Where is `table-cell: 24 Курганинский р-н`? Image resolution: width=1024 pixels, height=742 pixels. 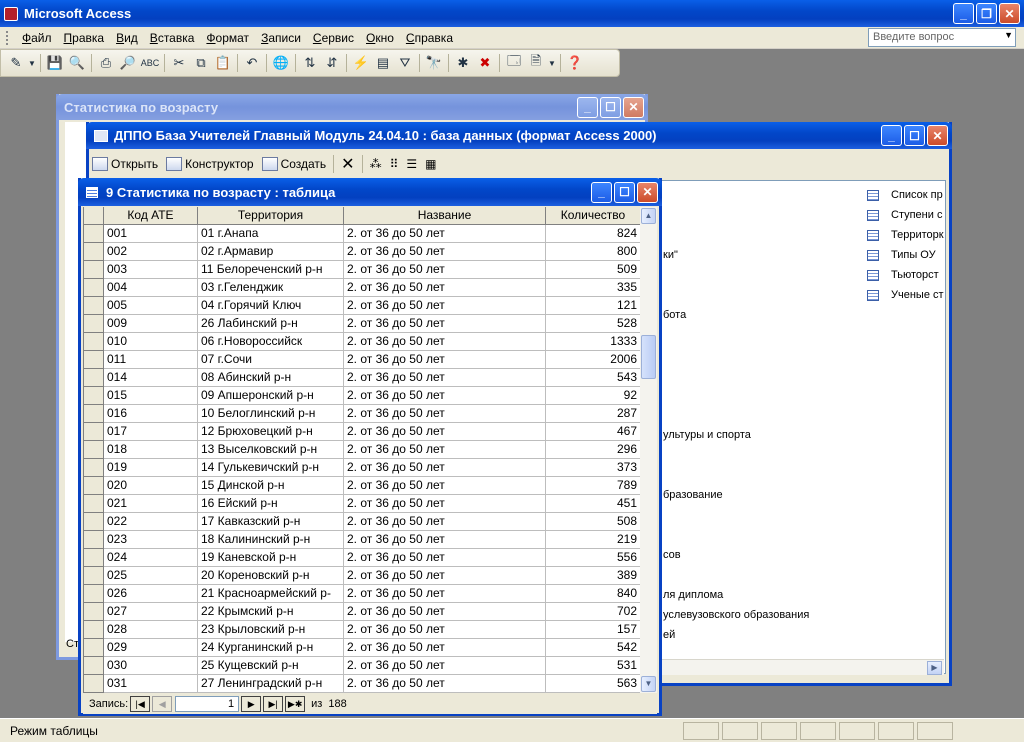 table-cell: 24 Курганинский р-н is located at coordinates (271, 648).